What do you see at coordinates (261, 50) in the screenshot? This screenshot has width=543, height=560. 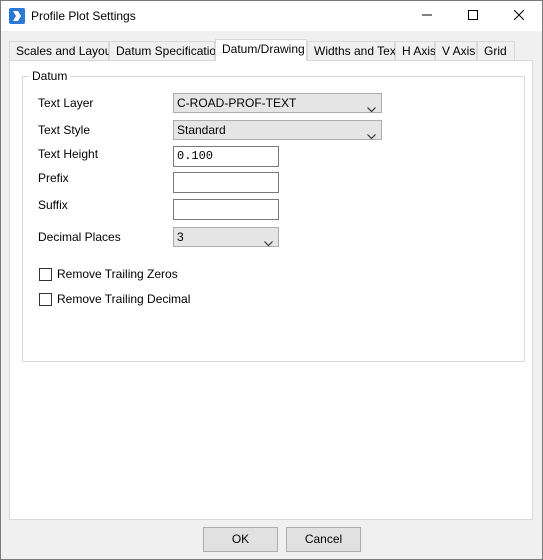 I see `tab-datum-drawing: Datum/Drawing` at bounding box center [261, 50].